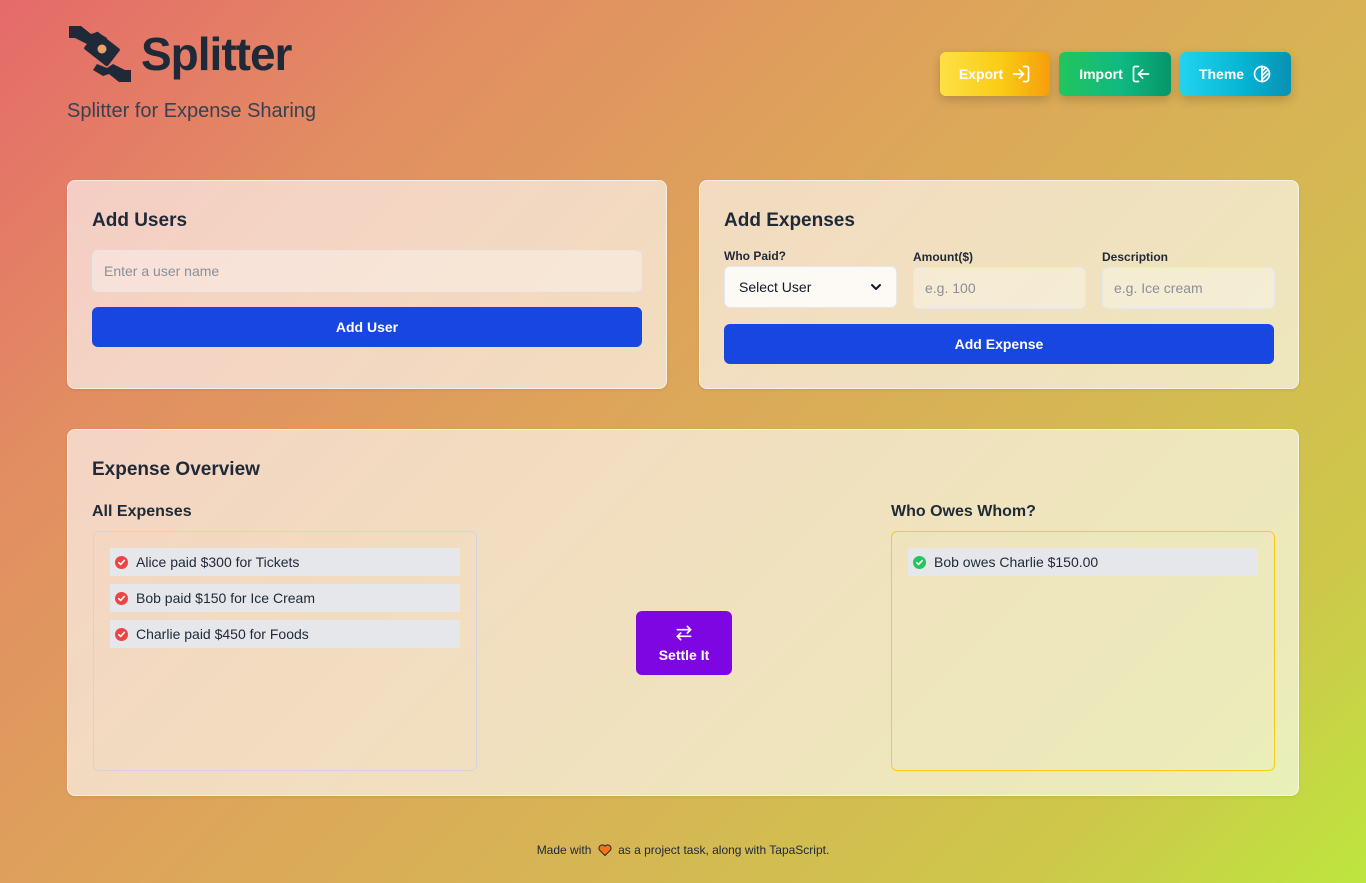 Image resolution: width=1366 pixels, height=883 pixels. Describe the element at coordinates (176, 469) in the screenshot. I see `expense-overview-heading: Expense Overview` at that location.